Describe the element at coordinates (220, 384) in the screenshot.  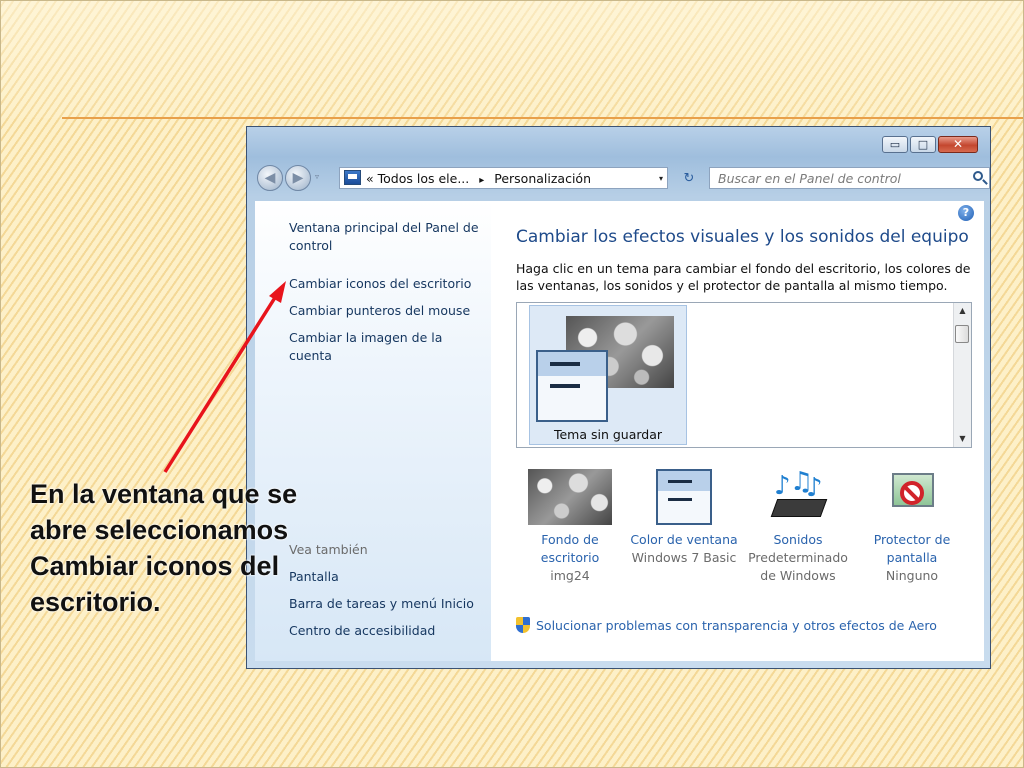
I see `arrow-shaft` at that location.